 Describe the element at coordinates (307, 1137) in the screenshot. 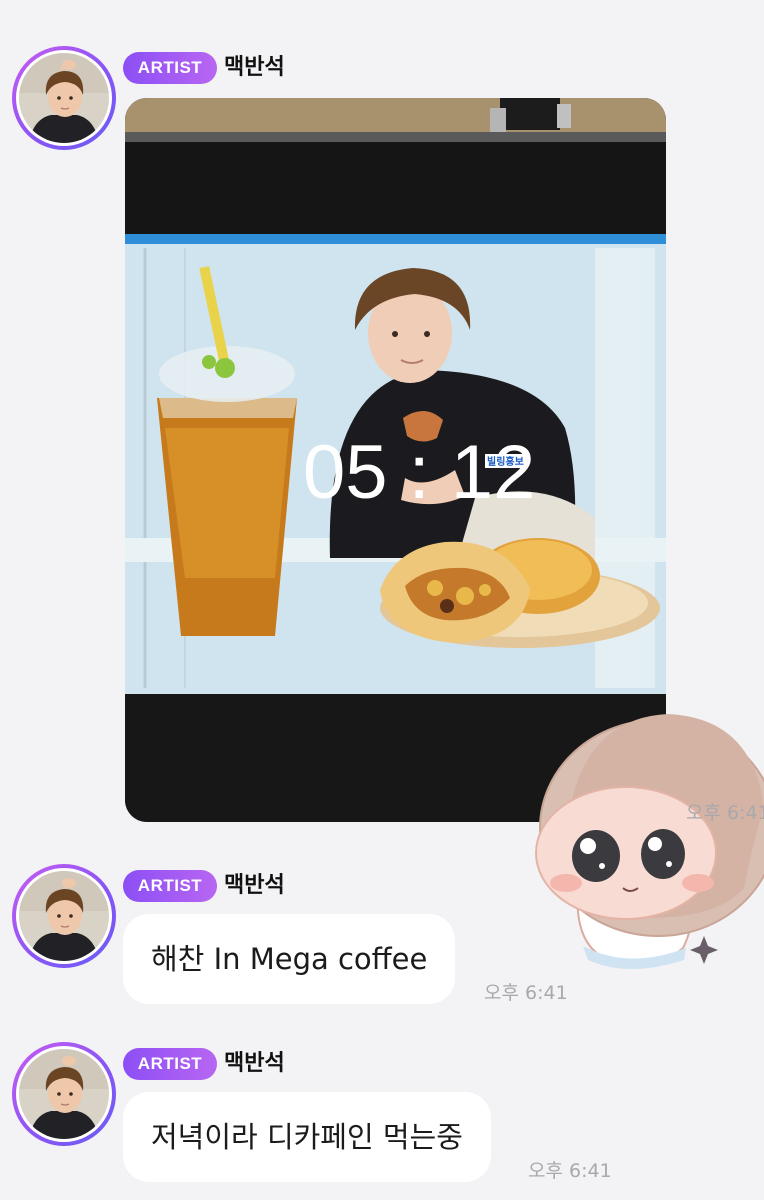

I see `message-bubble: 저녁이라 디카페인 먹는중` at that location.